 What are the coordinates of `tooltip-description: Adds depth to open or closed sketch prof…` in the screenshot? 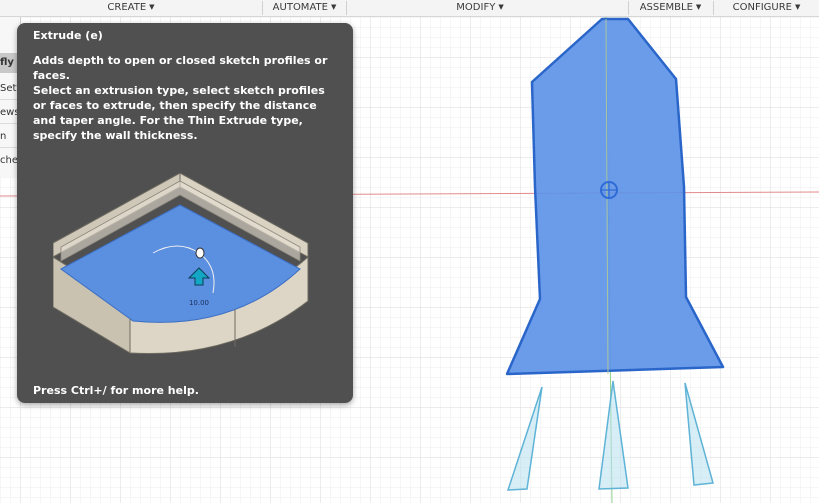 It's located at (180, 68).